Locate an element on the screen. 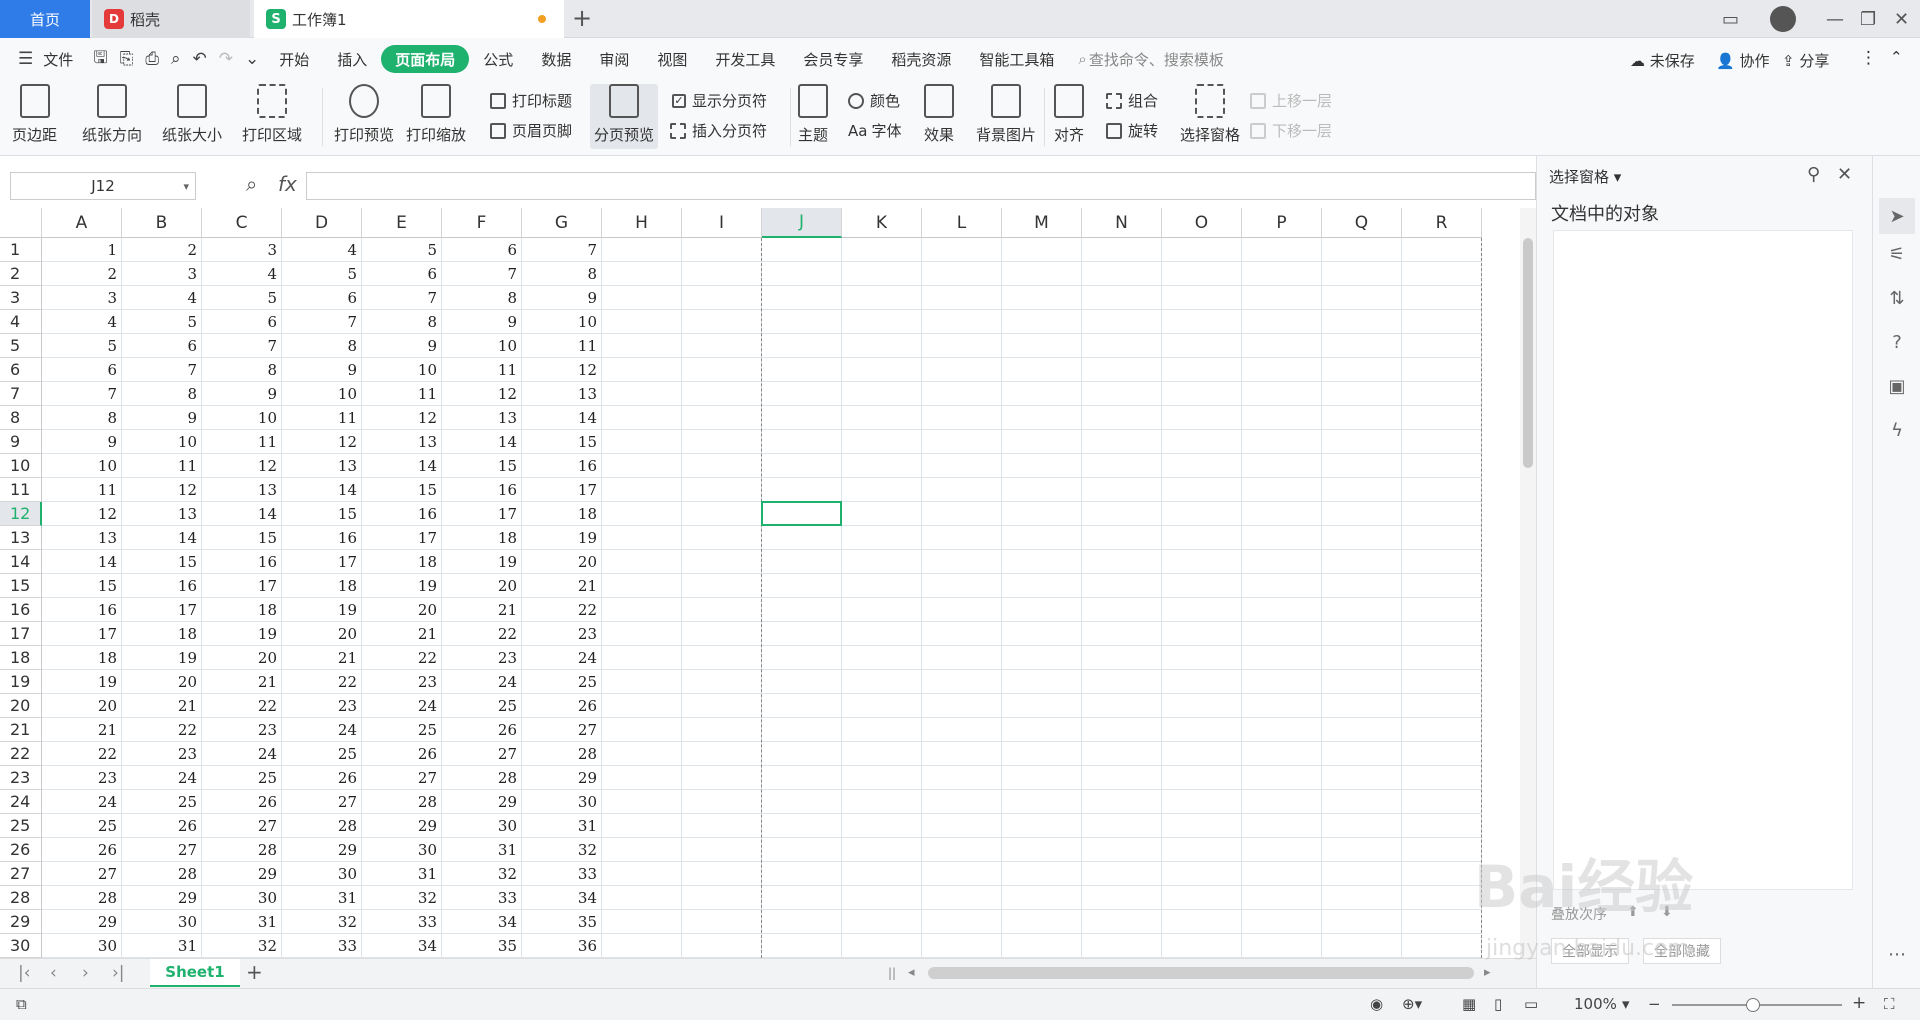  row-header: 23 is located at coordinates (21, 778).